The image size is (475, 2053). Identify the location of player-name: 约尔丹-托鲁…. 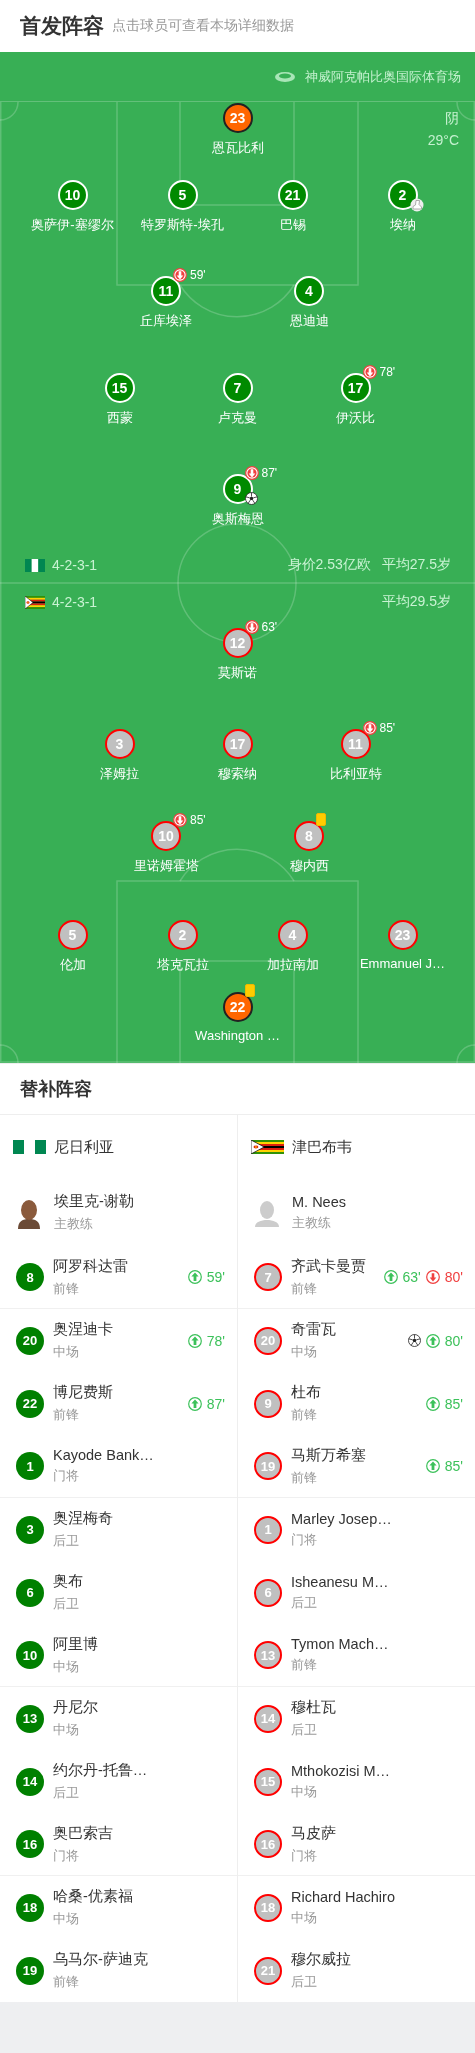
(100, 1770).